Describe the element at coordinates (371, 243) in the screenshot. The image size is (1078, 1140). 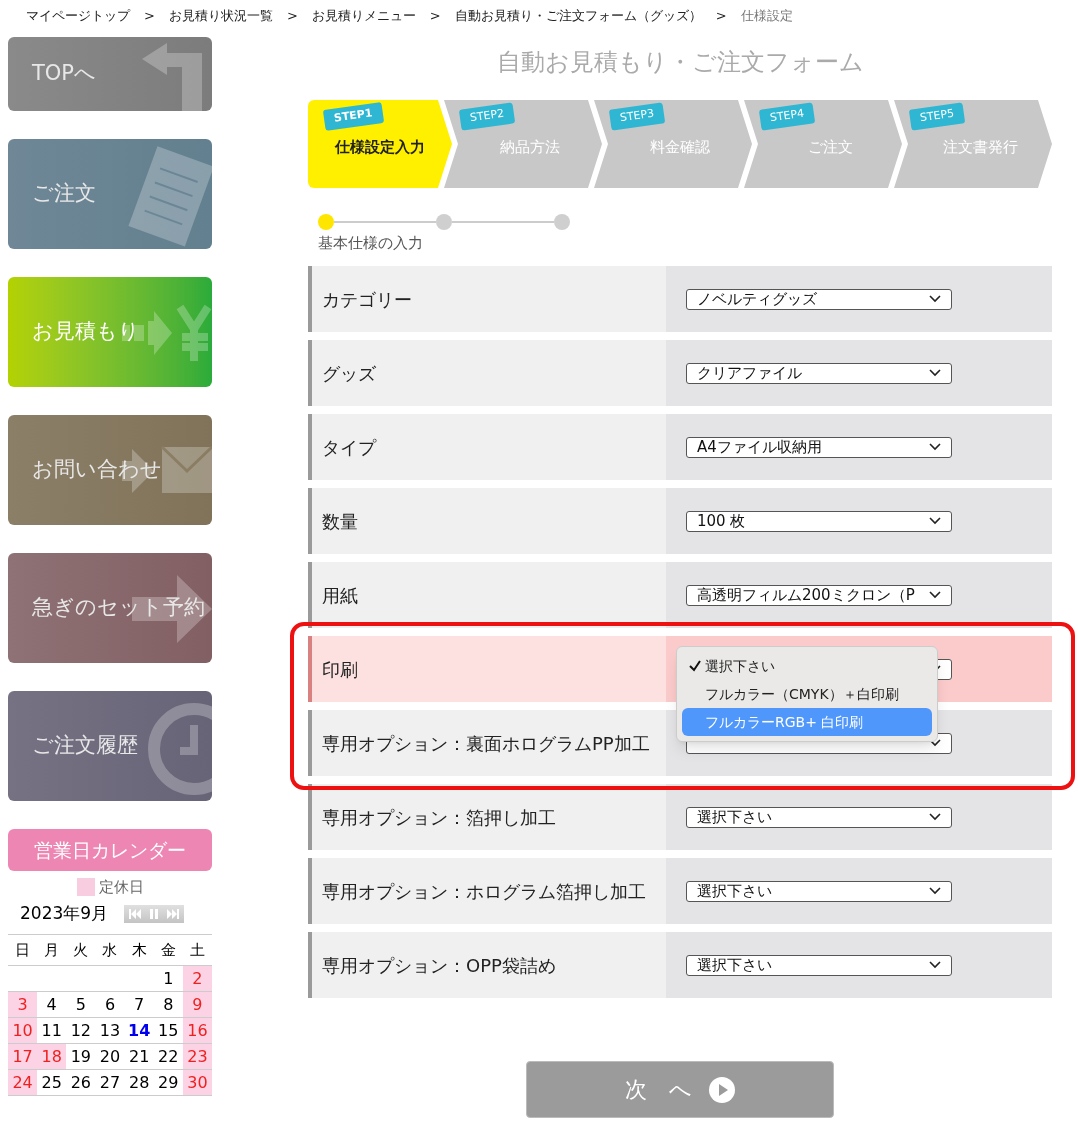
I see `progress-label: 基本仕様の入力` at that location.